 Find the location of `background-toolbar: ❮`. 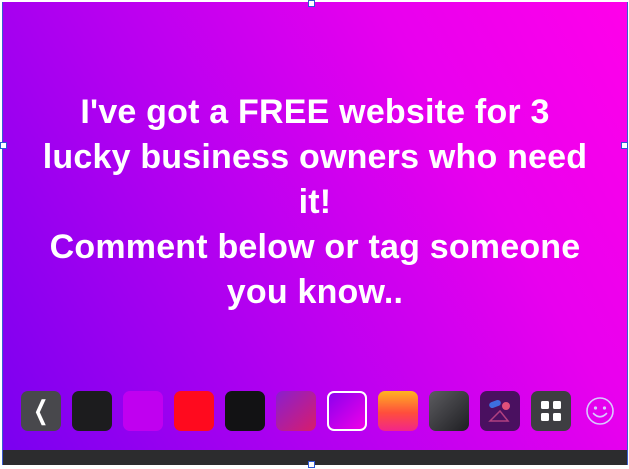

background-toolbar: ❮ is located at coordinates (318, 411).